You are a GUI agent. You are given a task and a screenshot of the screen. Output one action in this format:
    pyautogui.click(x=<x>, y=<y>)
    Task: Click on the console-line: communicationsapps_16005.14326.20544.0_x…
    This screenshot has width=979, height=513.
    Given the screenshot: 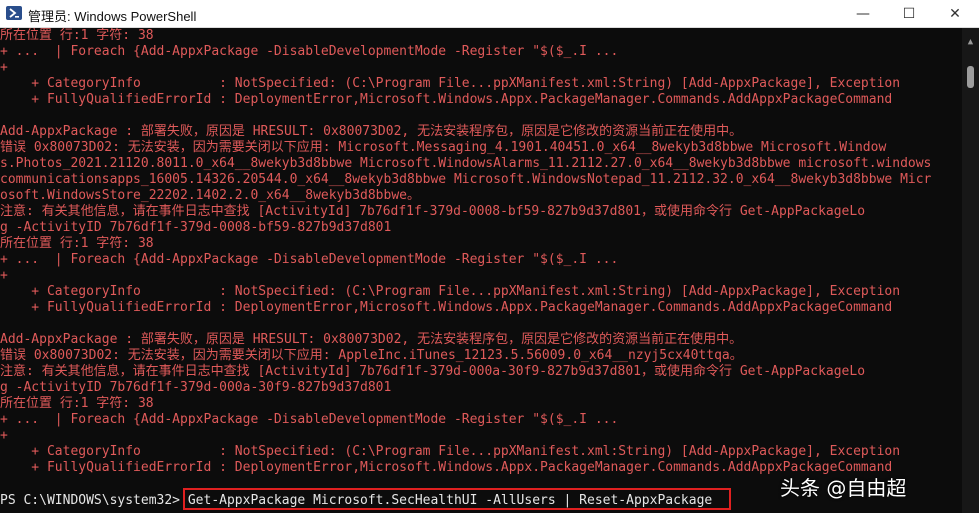 What is the action you would take?
    pyautogui.click(x=466, y=179)
    